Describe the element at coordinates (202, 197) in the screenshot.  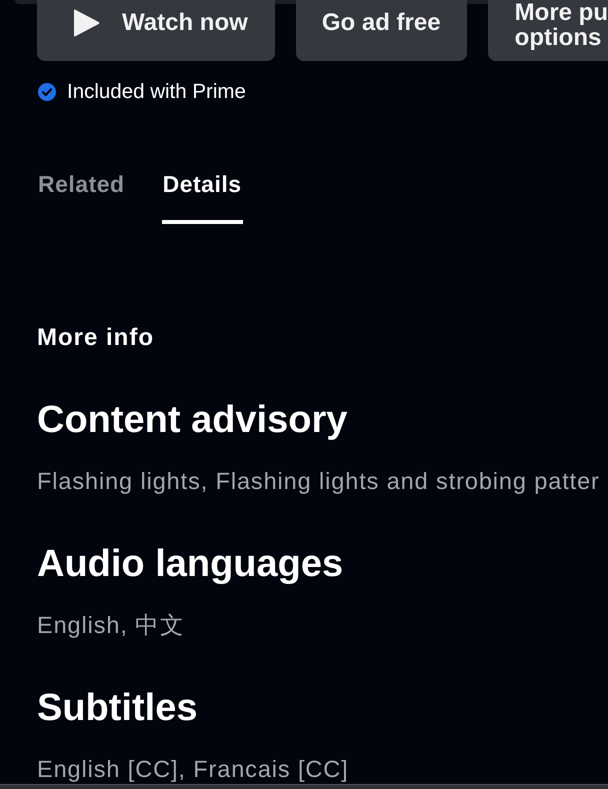
I see `tab: Details` at that location.